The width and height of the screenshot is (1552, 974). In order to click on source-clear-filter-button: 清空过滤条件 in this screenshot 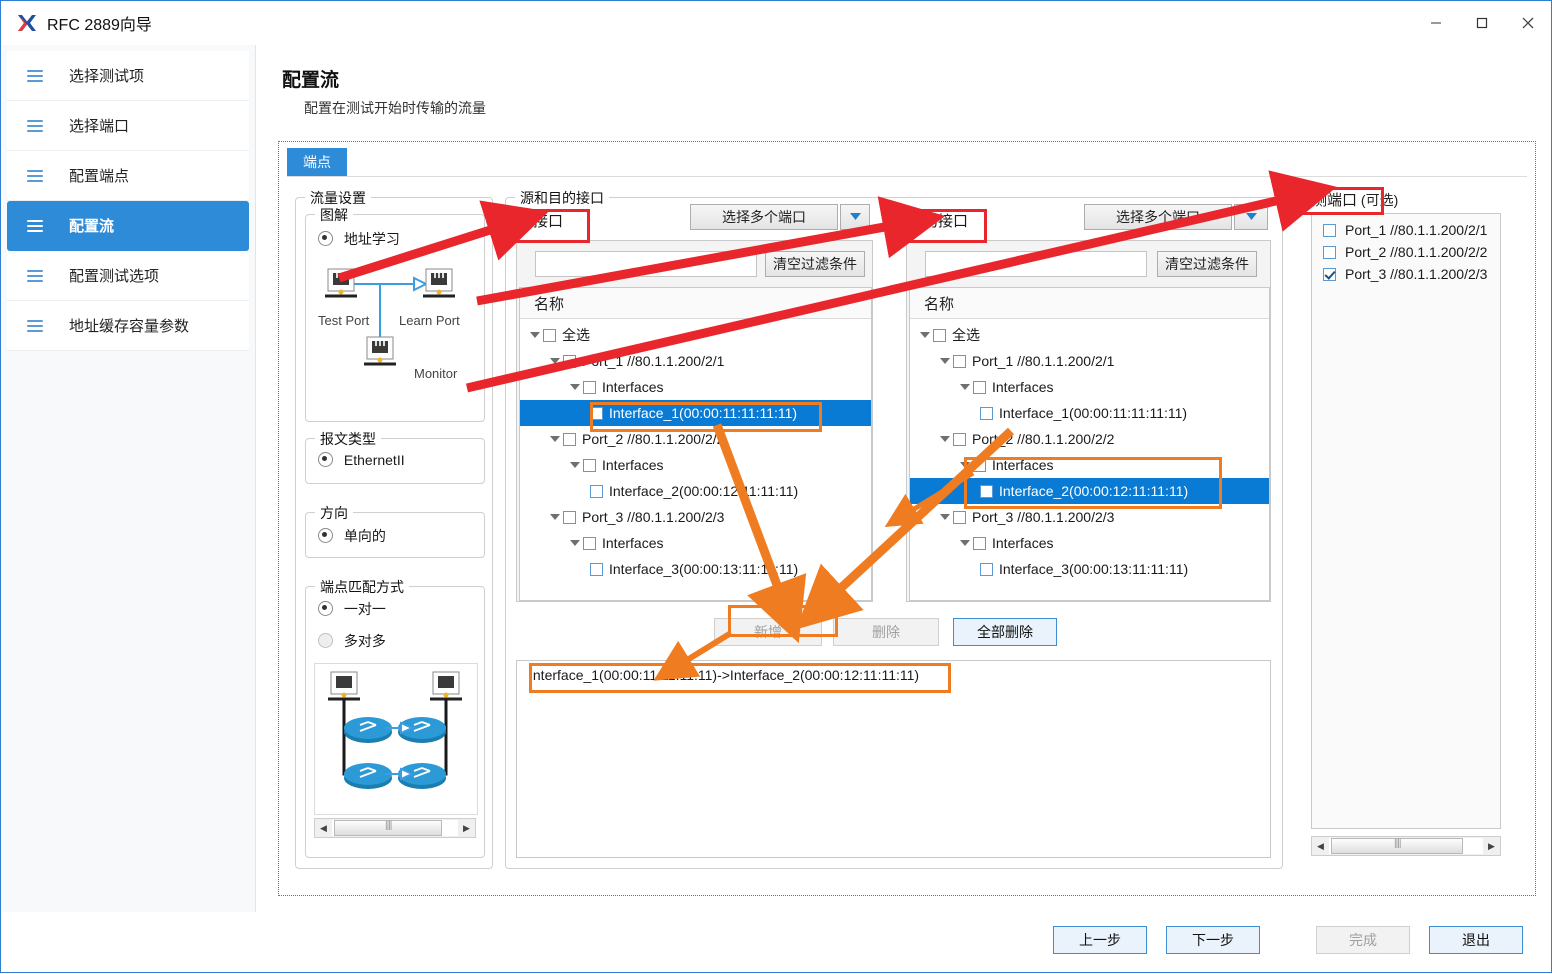, I will do `click(815, 264)`.